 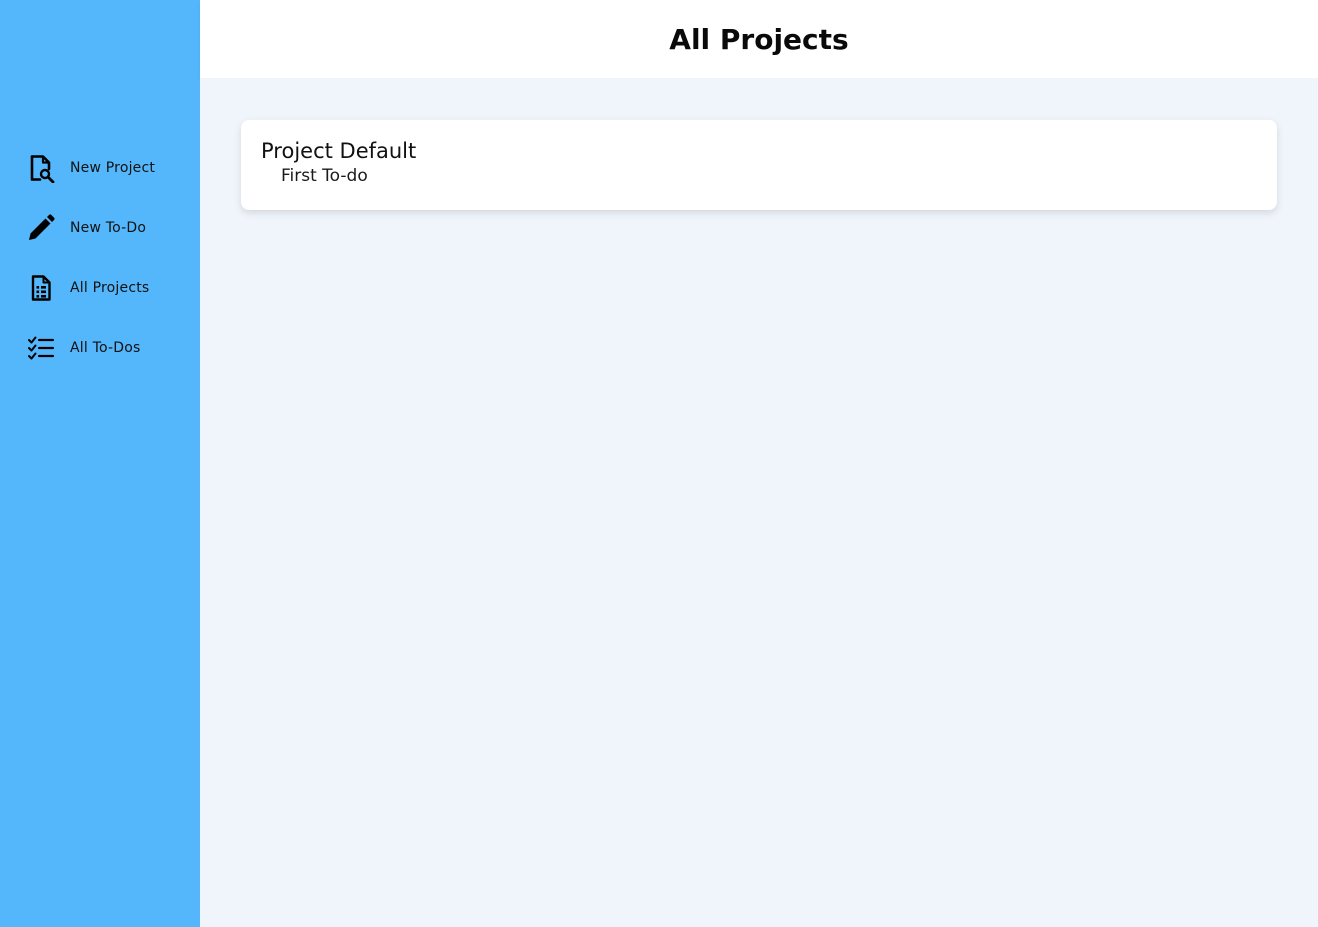 What do you see at coordinates (108, 228) in the screenshot?
I see `sidebar-item-label: New To-Do` at bounding box center [108, 228].